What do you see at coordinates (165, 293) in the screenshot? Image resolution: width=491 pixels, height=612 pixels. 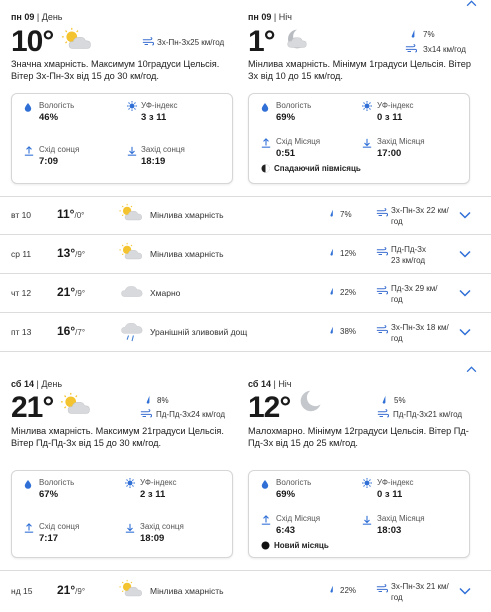 I see `row-description: Хмарно` at bounding box center [165, 293].